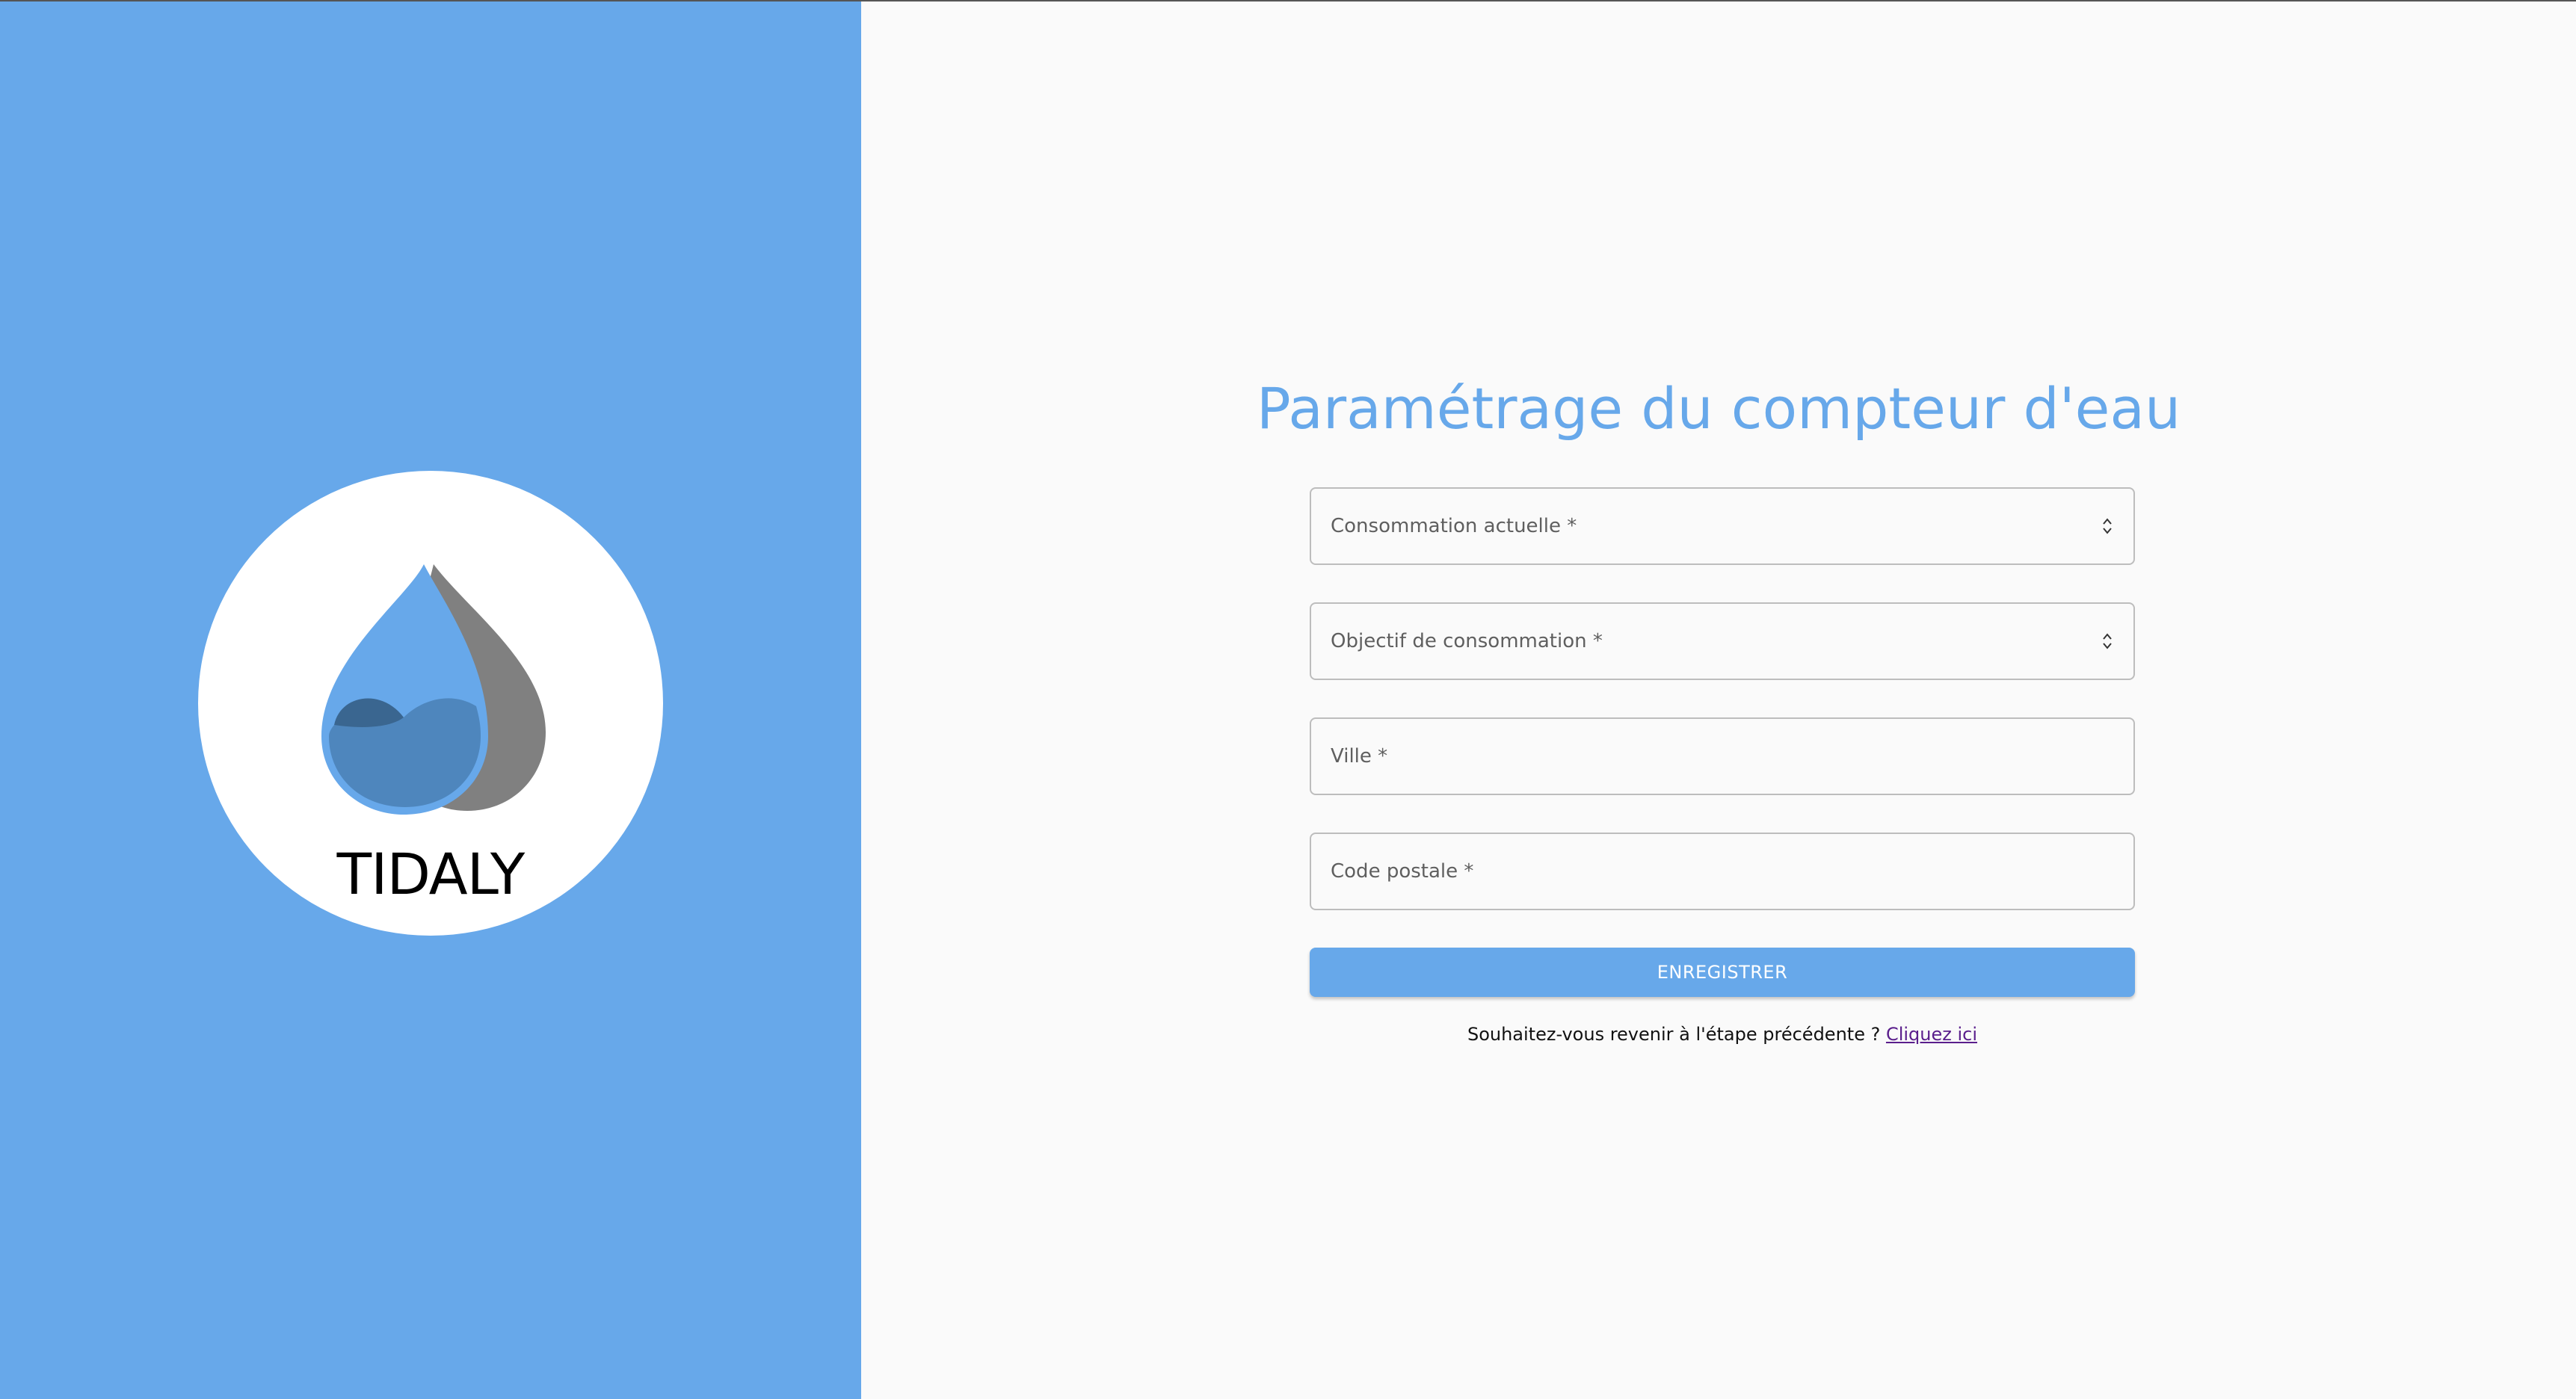 The image size is (2576, 1399). Describe the element at coordinates (1931, 1034) in the screenshot. I see `back-link: Cliquez ici` at that location.